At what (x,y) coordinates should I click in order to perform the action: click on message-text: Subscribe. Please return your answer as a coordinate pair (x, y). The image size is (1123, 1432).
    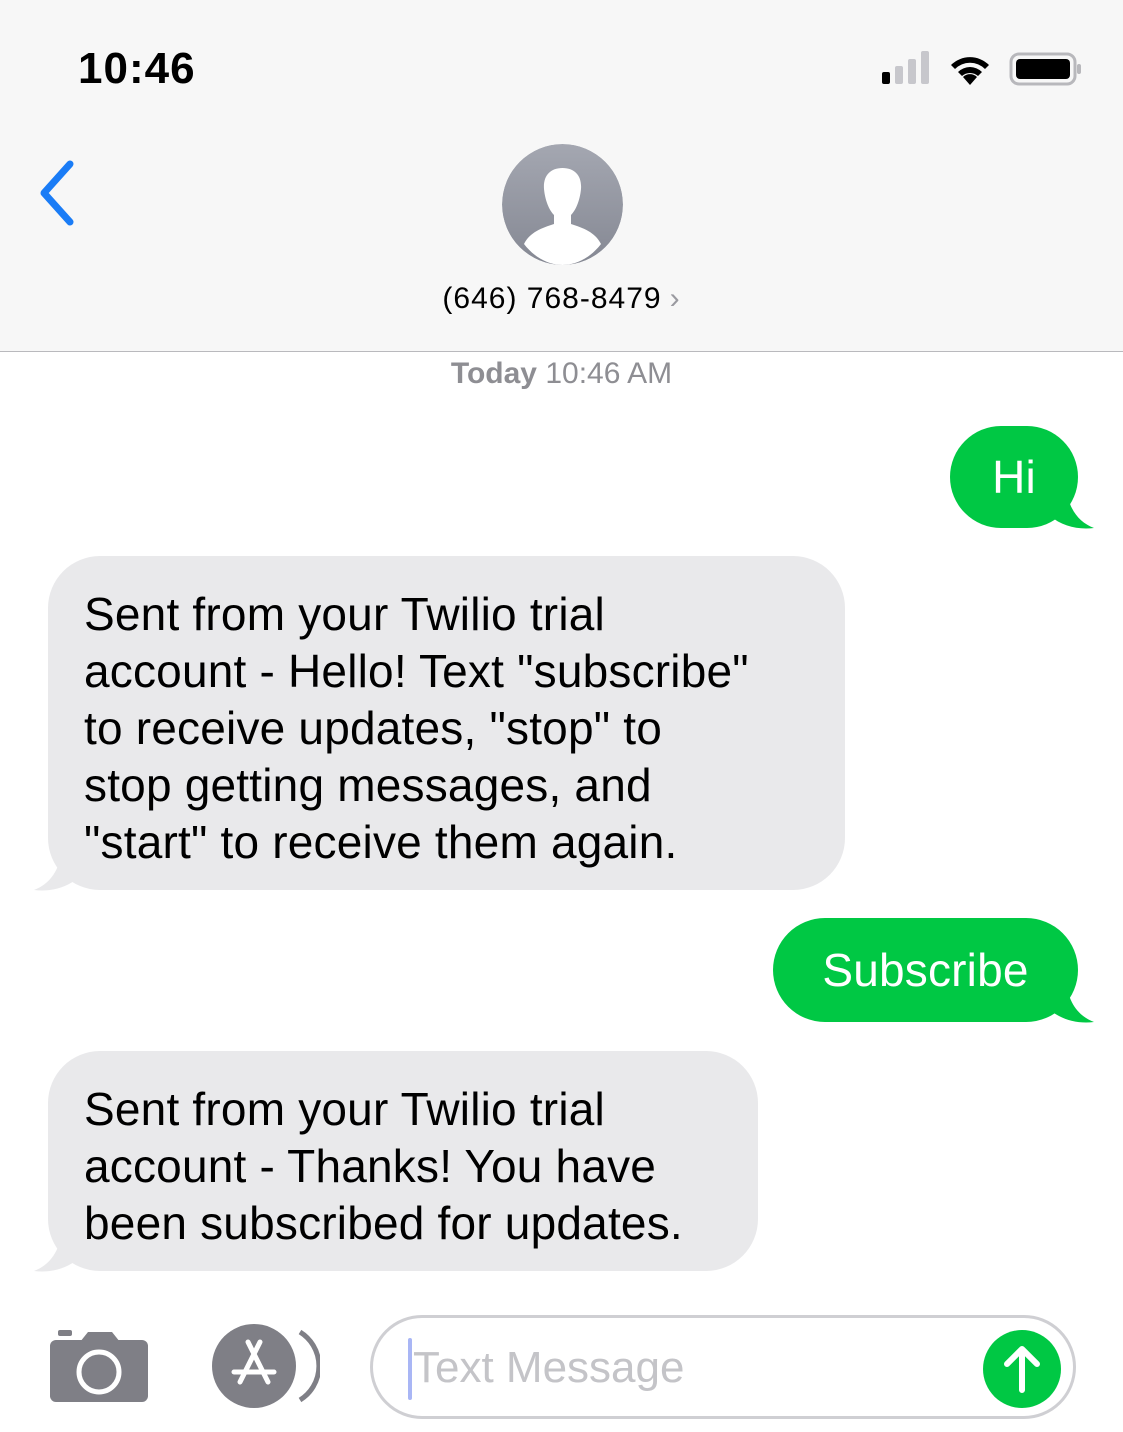
    Looking at the image, I should click on (925, 970).